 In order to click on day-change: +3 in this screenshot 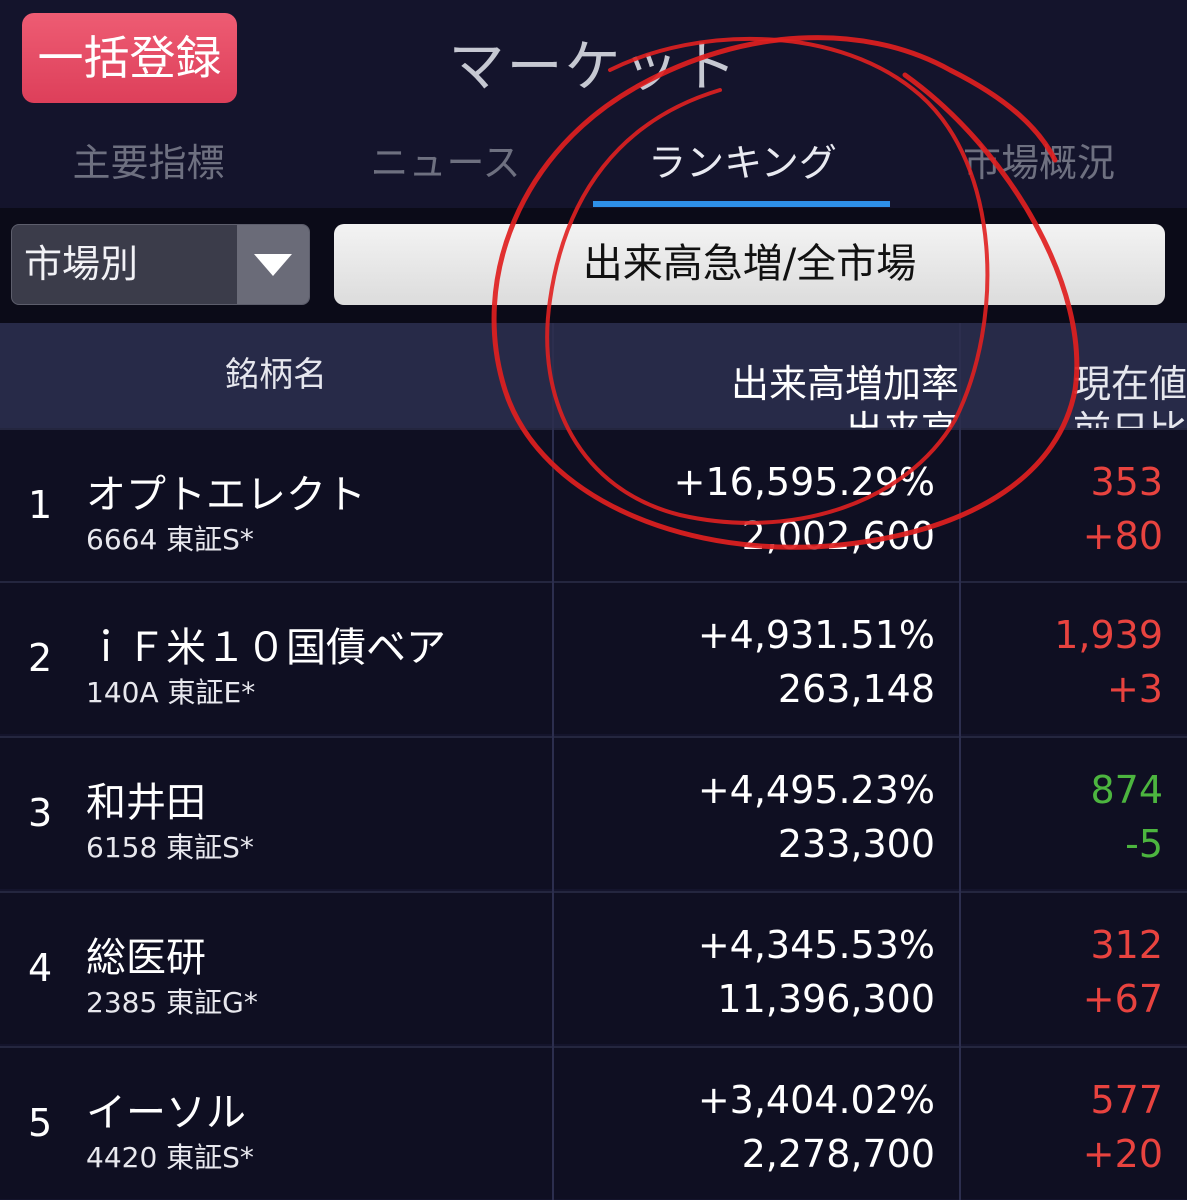, I will do `click(1134, 689)`.